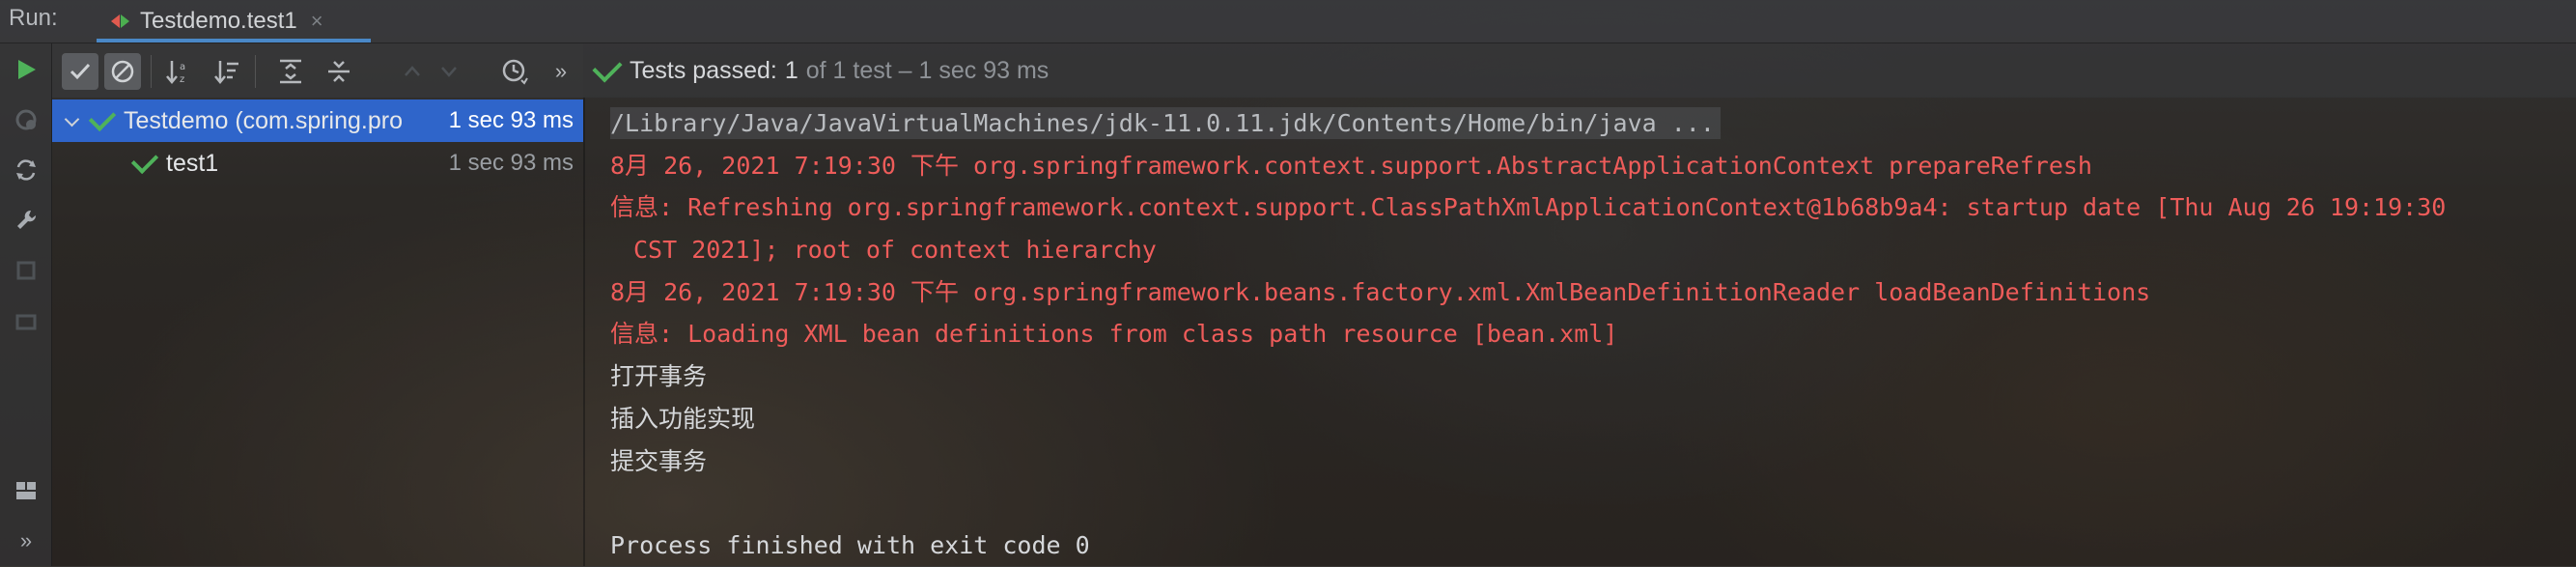 This screenshot has height=567, width=2576. I want to click on tree-node-label: Testdemo (com.spring.pro, so click(264, 120).